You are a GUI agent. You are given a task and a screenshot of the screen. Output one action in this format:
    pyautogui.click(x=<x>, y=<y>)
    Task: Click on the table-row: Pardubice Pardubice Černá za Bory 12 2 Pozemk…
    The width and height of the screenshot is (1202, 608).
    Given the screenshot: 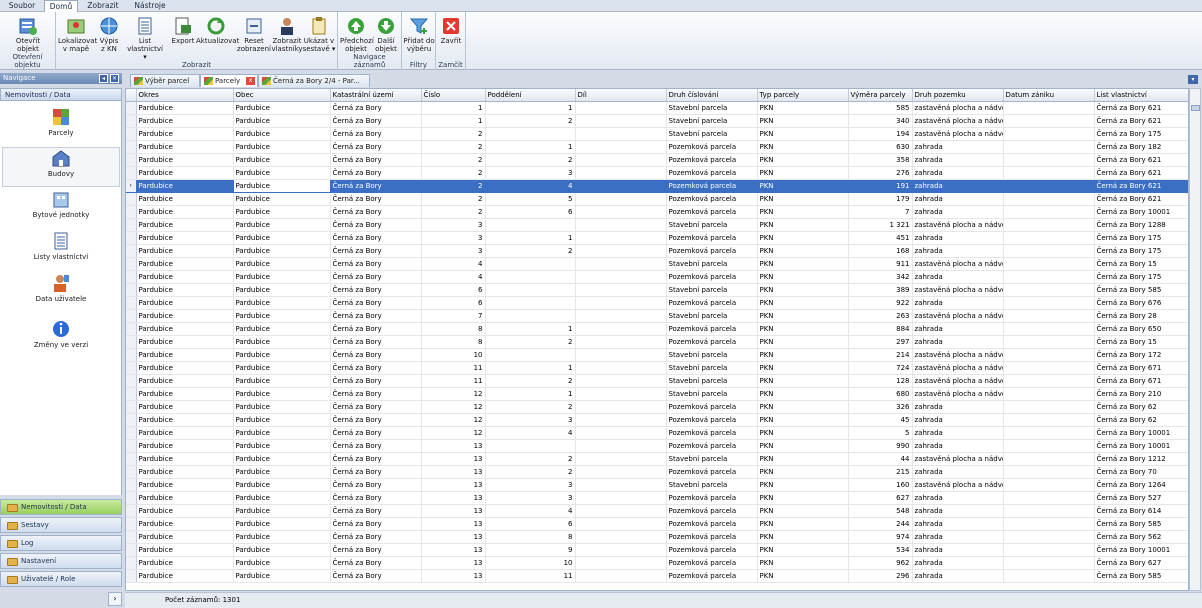 What is the action you would take?
    pyautogui.click(x=657, y=407)
    